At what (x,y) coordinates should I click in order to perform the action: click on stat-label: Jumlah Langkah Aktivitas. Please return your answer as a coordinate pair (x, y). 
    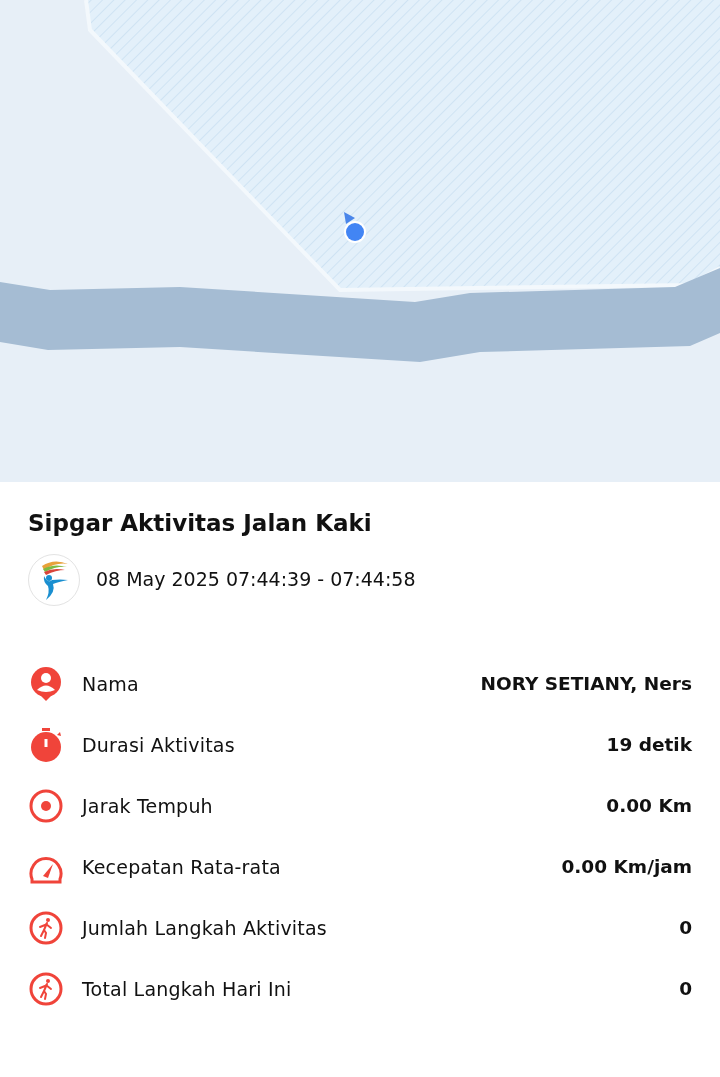
    Looking at the image, I should click on (204, 928).